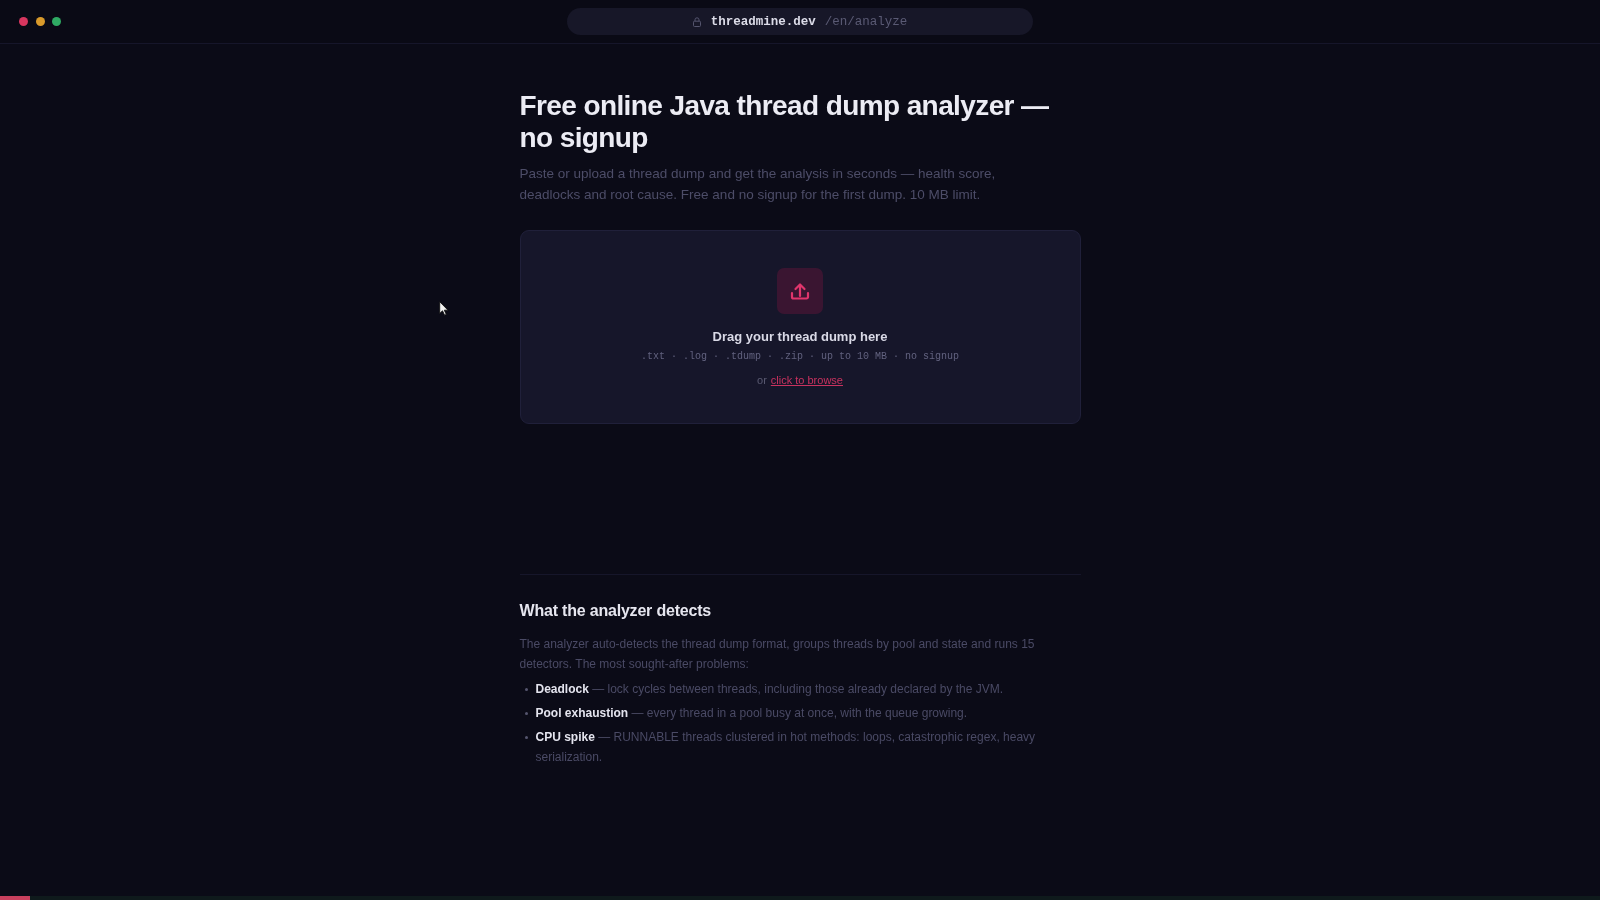 This screenshot has height=900, width=1600. I want to click on address-bar: threadmine.dev /en/analyze, so click(800, 21).